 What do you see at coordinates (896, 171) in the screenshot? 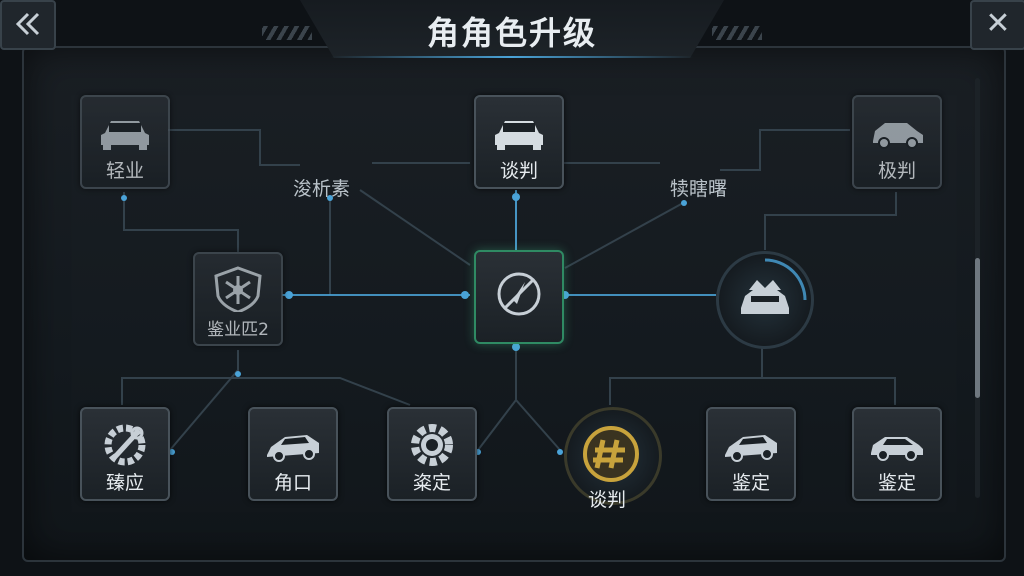
I see `skill-node-label: 极判` at bounding box center [896, 171].